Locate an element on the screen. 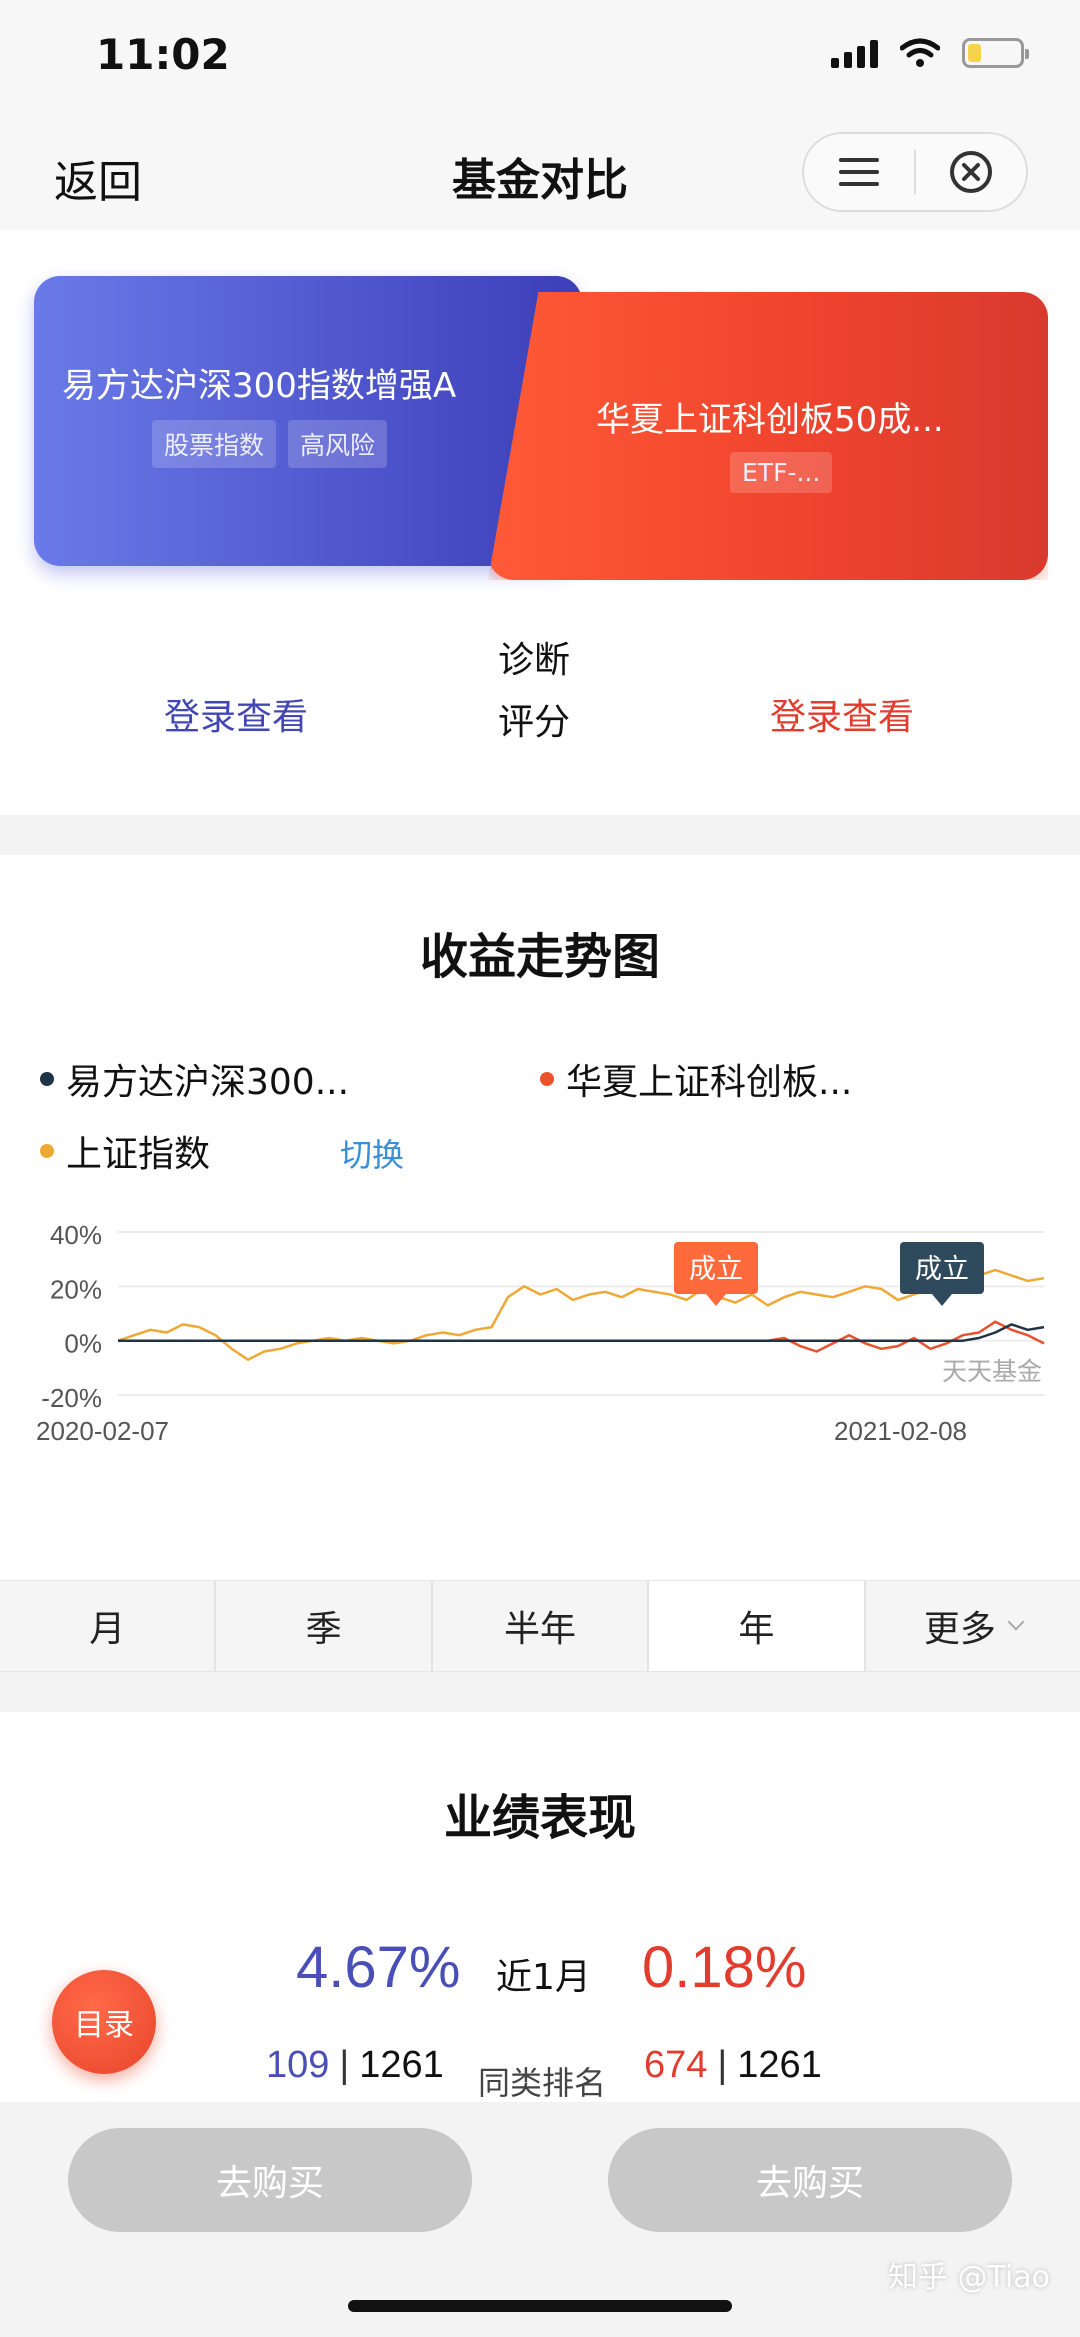 This screenshot has width=1080, height=2337. wifi-icon is located at coordinates (920, 52).